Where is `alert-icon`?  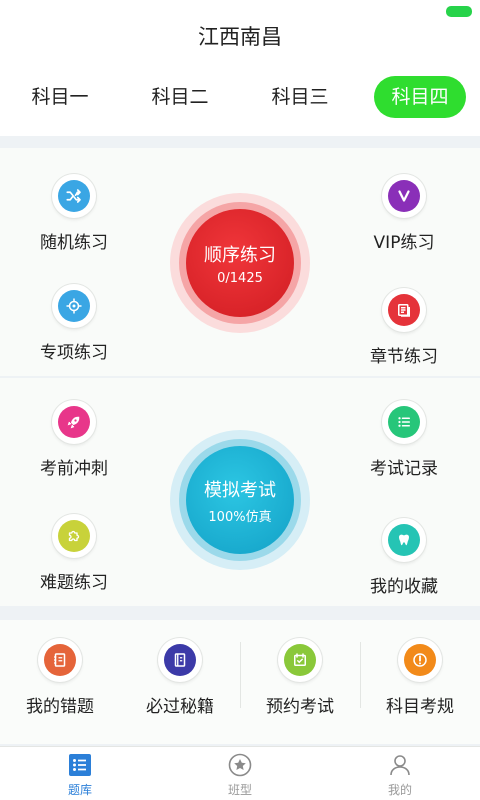 alert-icon is located at coordinates (420, 660).